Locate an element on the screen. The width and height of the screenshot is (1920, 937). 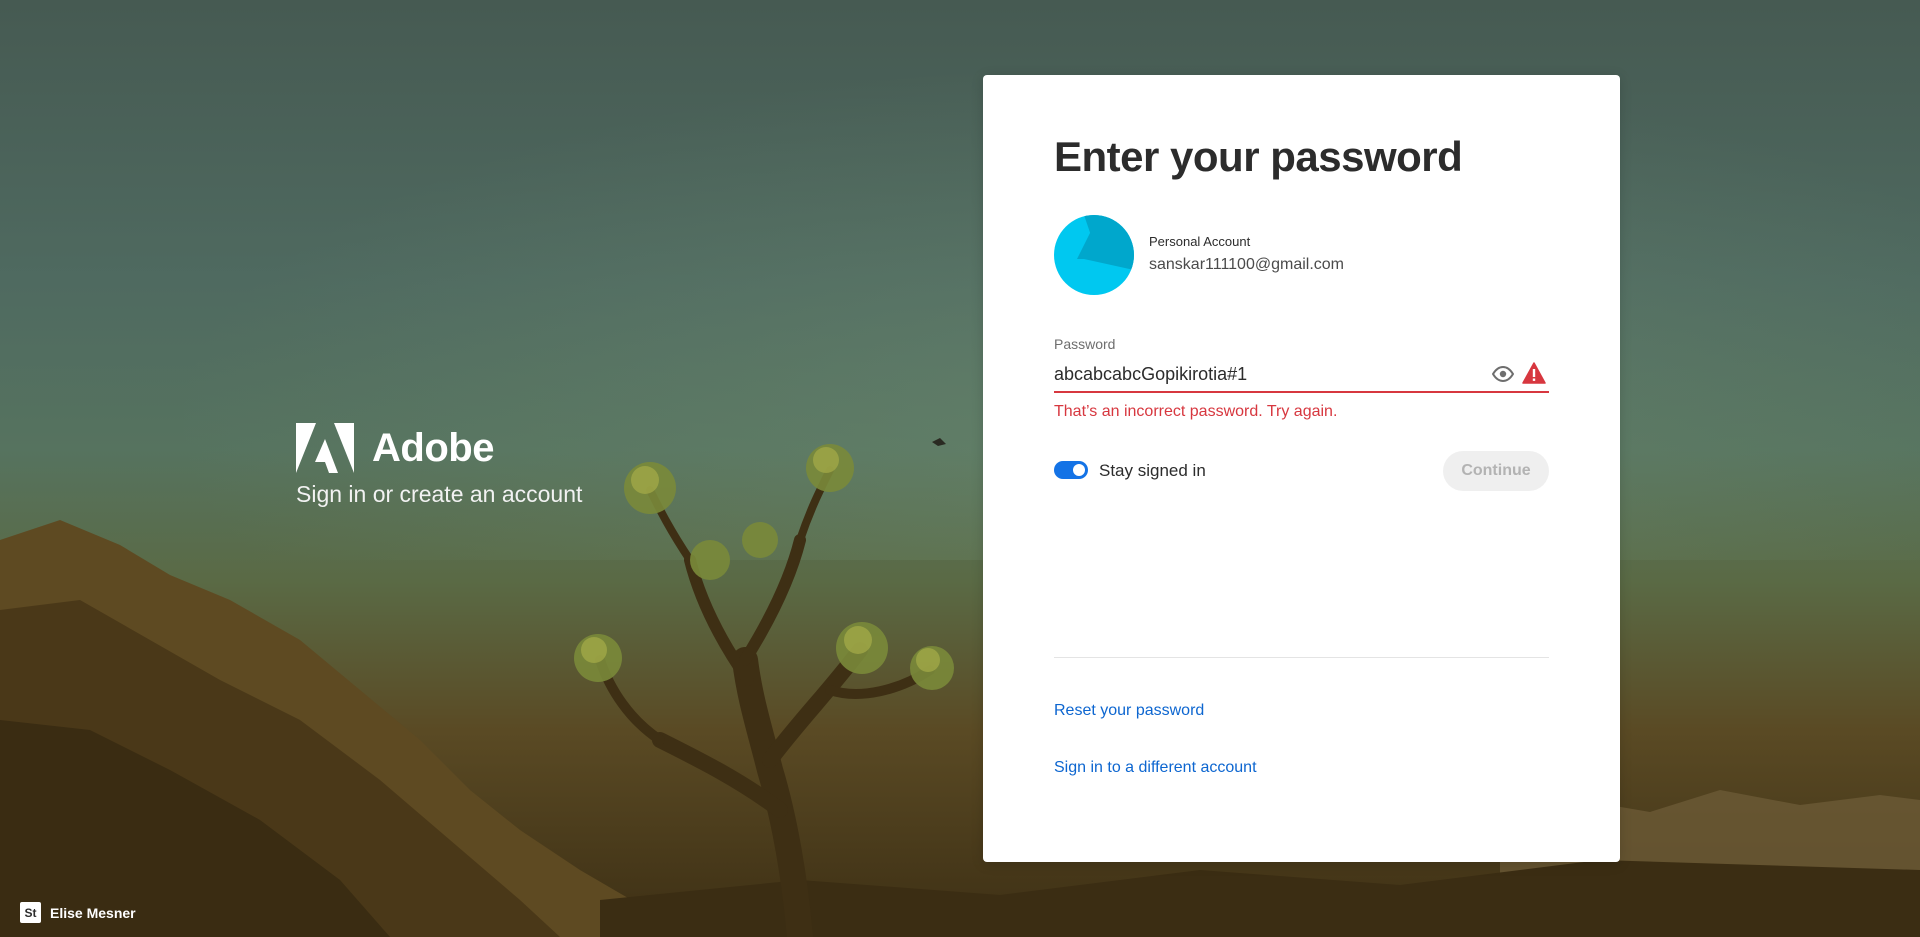
adobe-logo-icon is located at coordinates (325, 448).